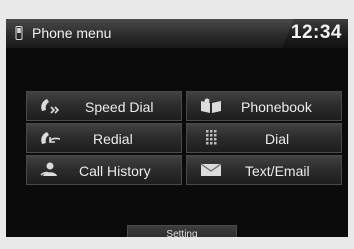  Describe the element at coordinates (50, 106) in the screenshot. I see `speed-dial-icon` at that location.